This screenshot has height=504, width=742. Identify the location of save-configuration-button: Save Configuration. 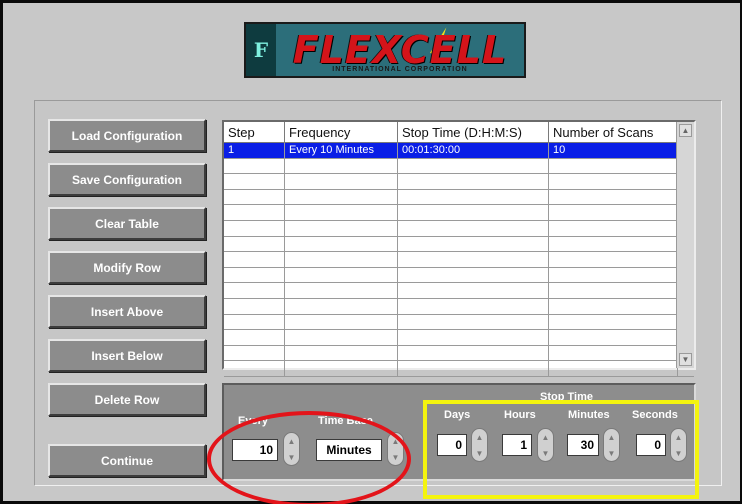
(127, 179).